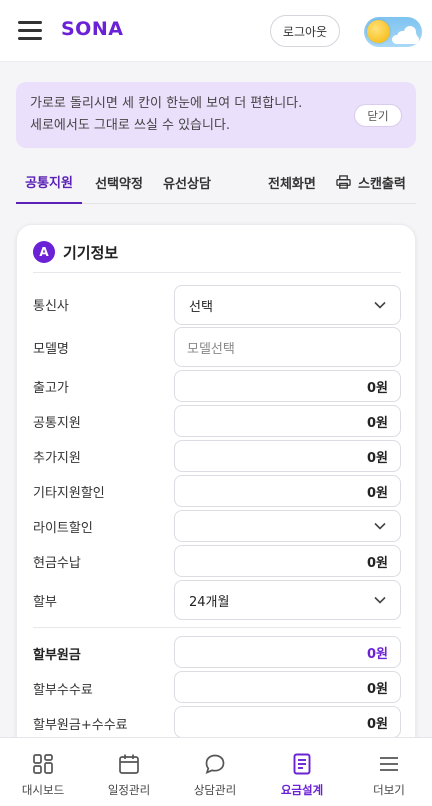 This screenshot has height=806, width=432. What do you see at coordinates (30, 31) in the screenshot?
I see `hamburger-menu-icon` at bounding box center [30, 31].